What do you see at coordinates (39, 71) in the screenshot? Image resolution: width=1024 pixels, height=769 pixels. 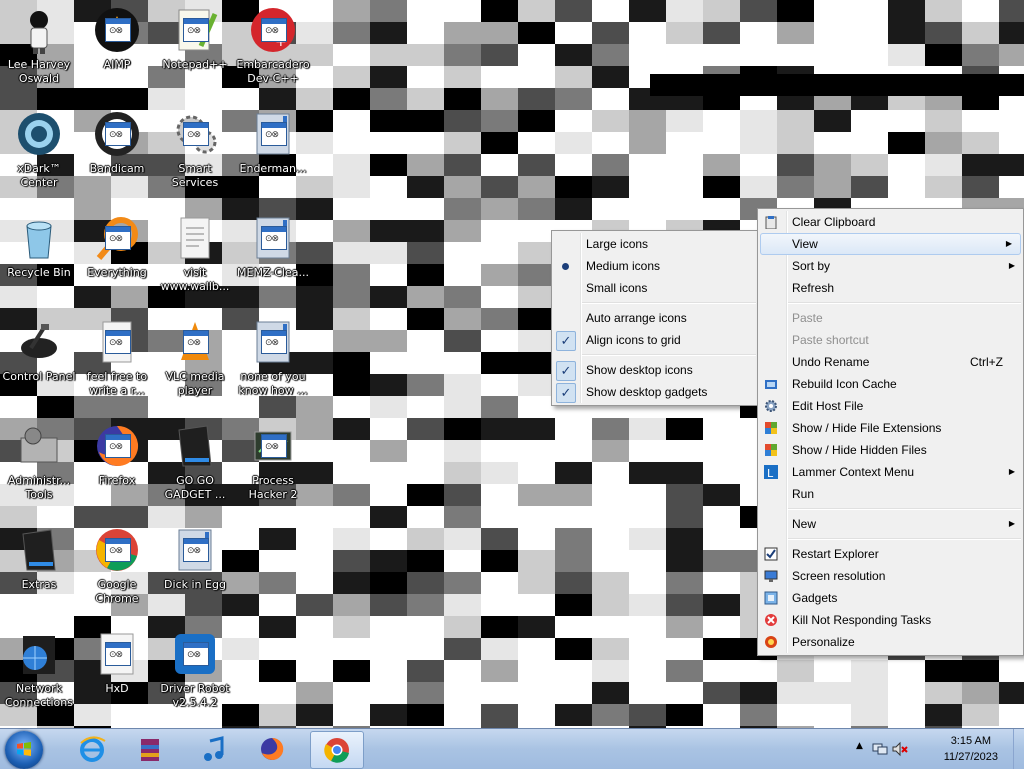 I see `desktop-icon-label: Lee Harvey Oswald` at bounding box center [39, 71].